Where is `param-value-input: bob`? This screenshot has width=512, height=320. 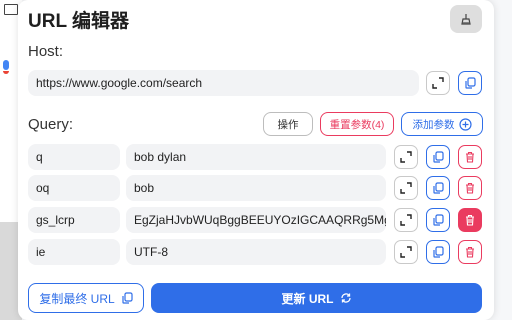 param-value-input: bob is located at coordinates (256, 188).